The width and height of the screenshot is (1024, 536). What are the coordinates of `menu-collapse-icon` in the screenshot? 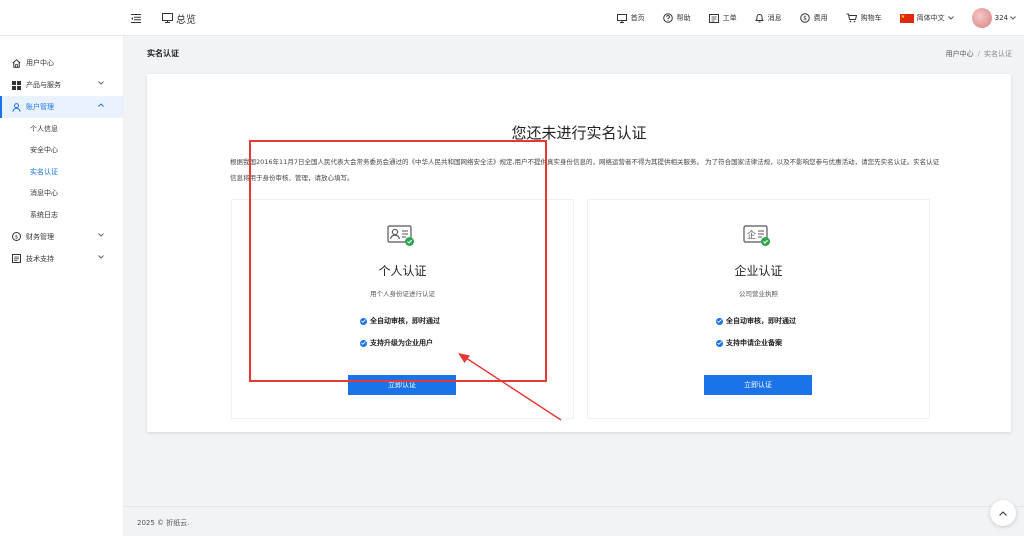 It's located at (136, 18).